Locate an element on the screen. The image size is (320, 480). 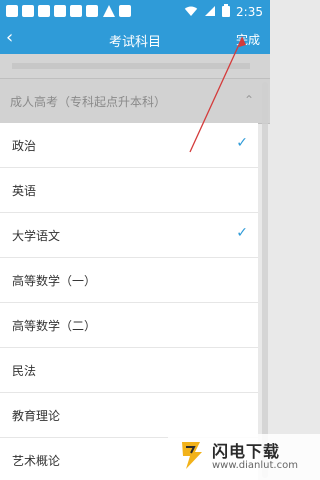
page-title: 考试科目 is located at coordinates (134, 42).